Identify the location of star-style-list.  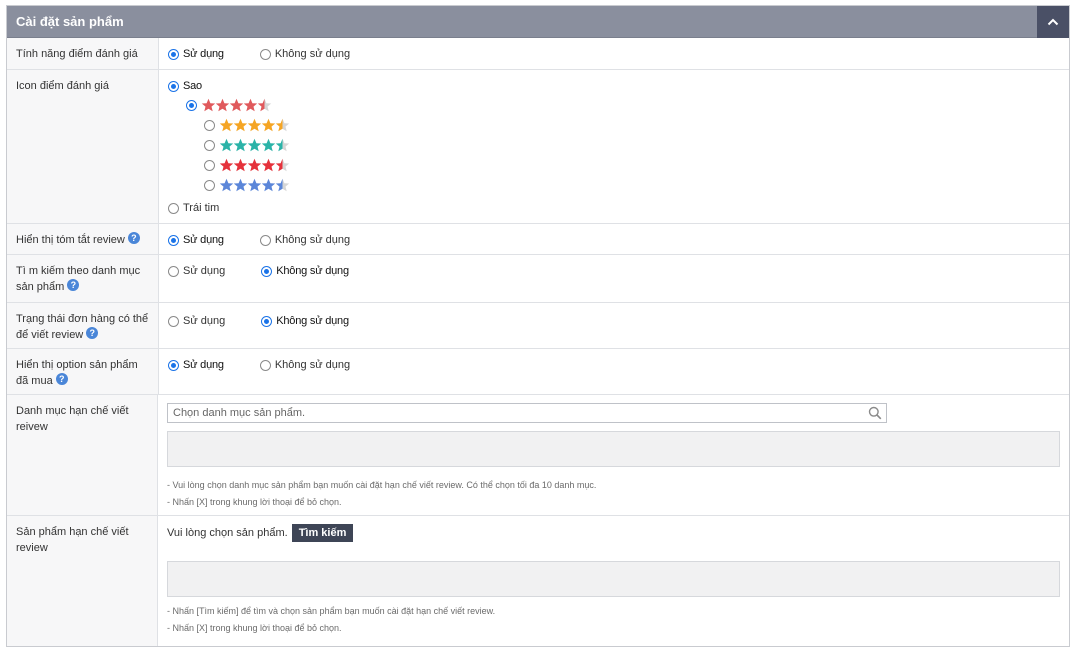
(614, 145).